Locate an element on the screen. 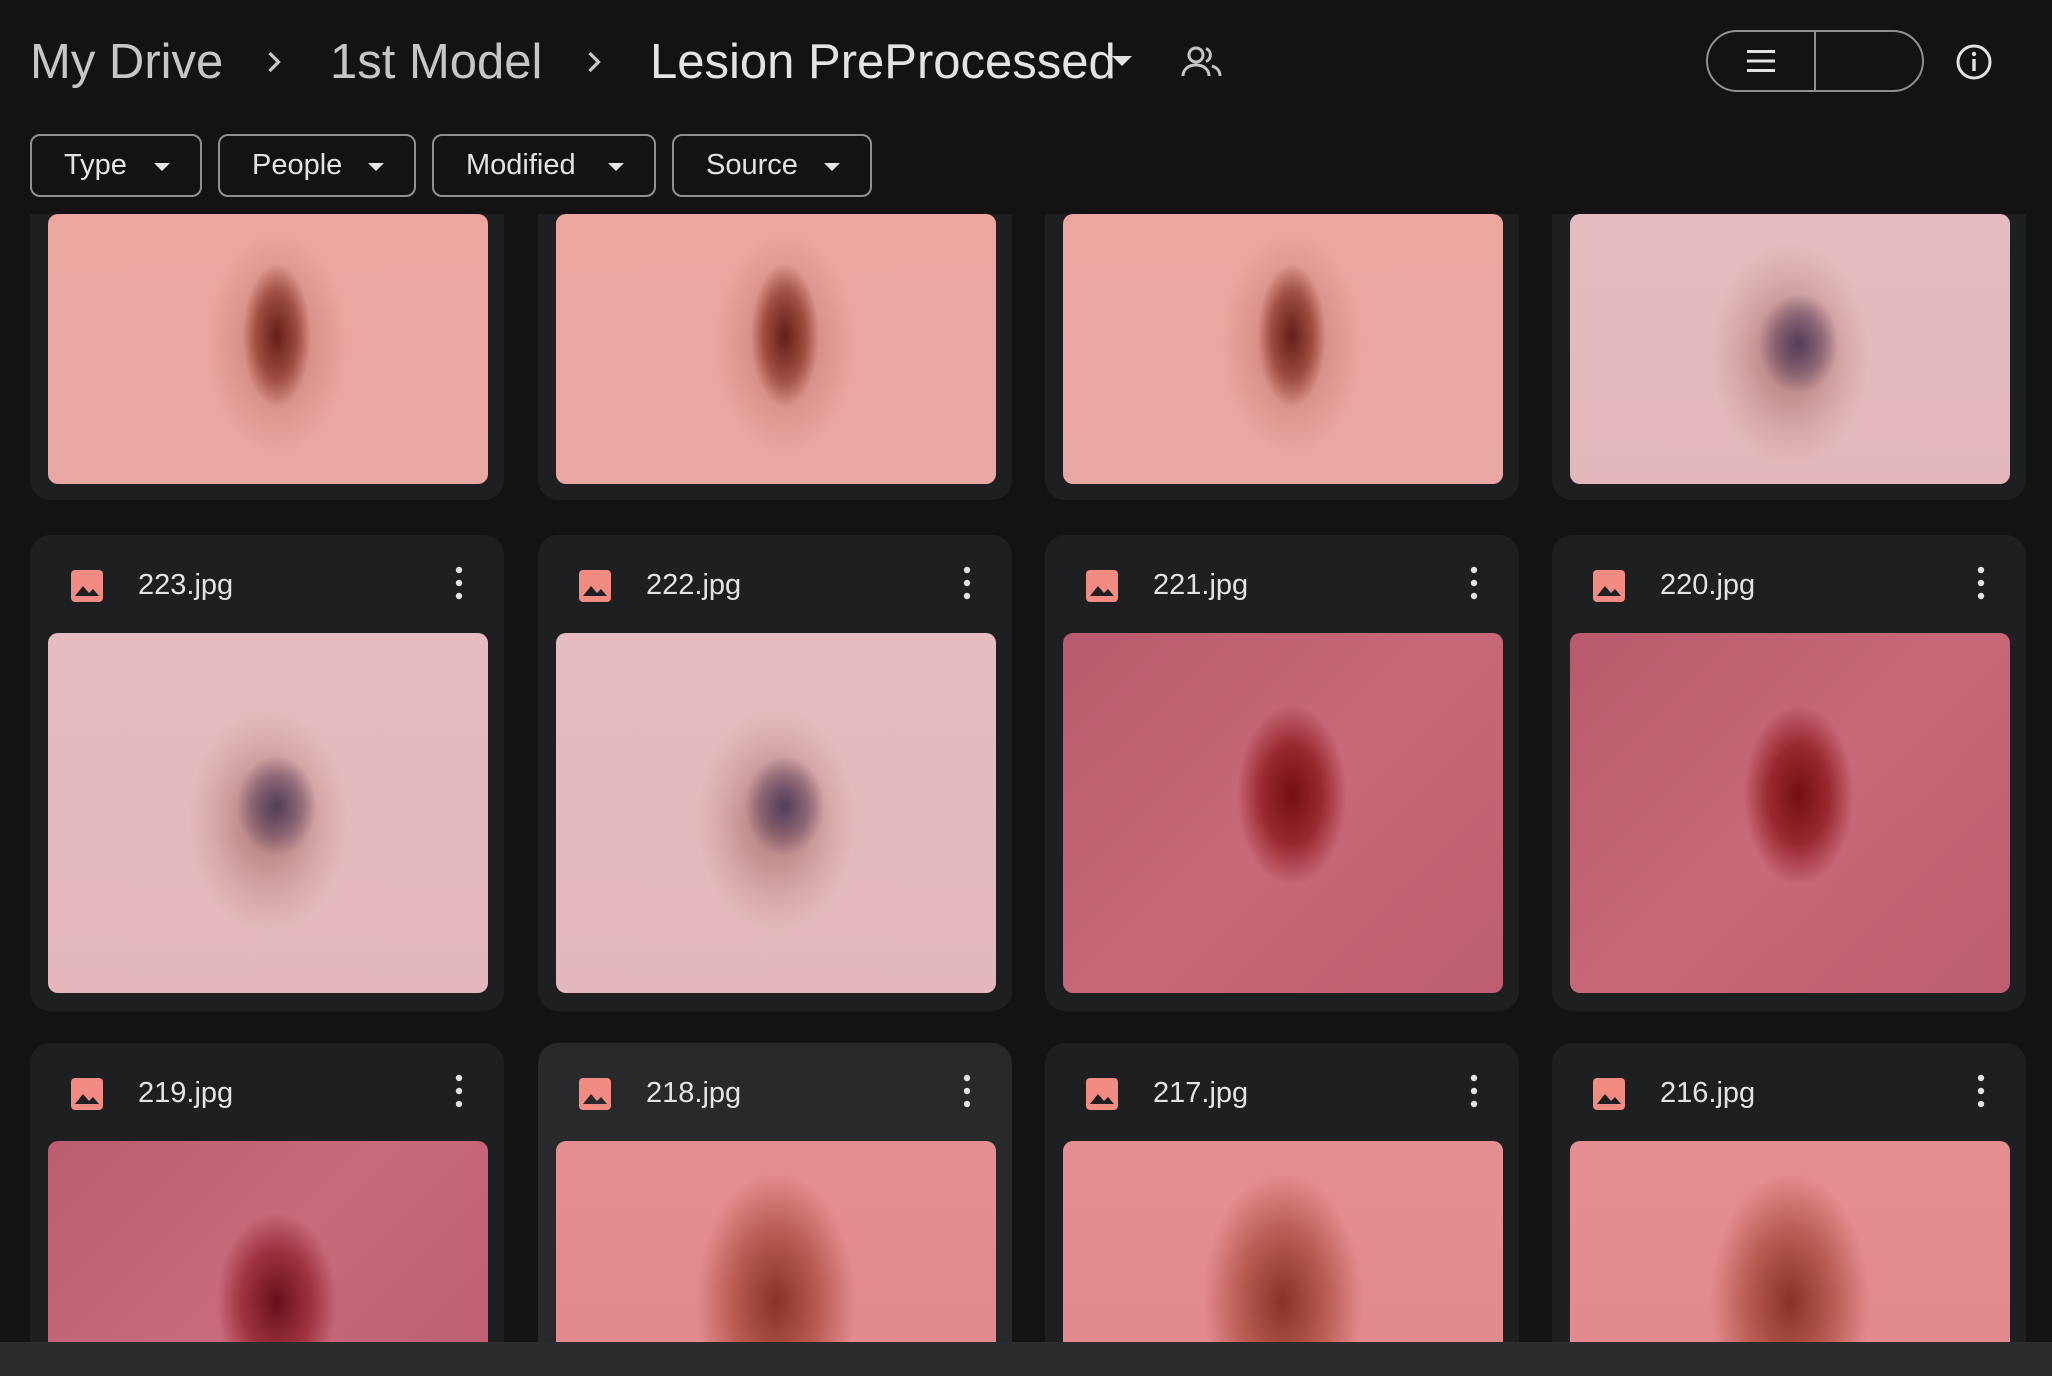 This screenshot has height=1376, width=2052. file-name: 218.jpg is located at coordinates (694, 1093).